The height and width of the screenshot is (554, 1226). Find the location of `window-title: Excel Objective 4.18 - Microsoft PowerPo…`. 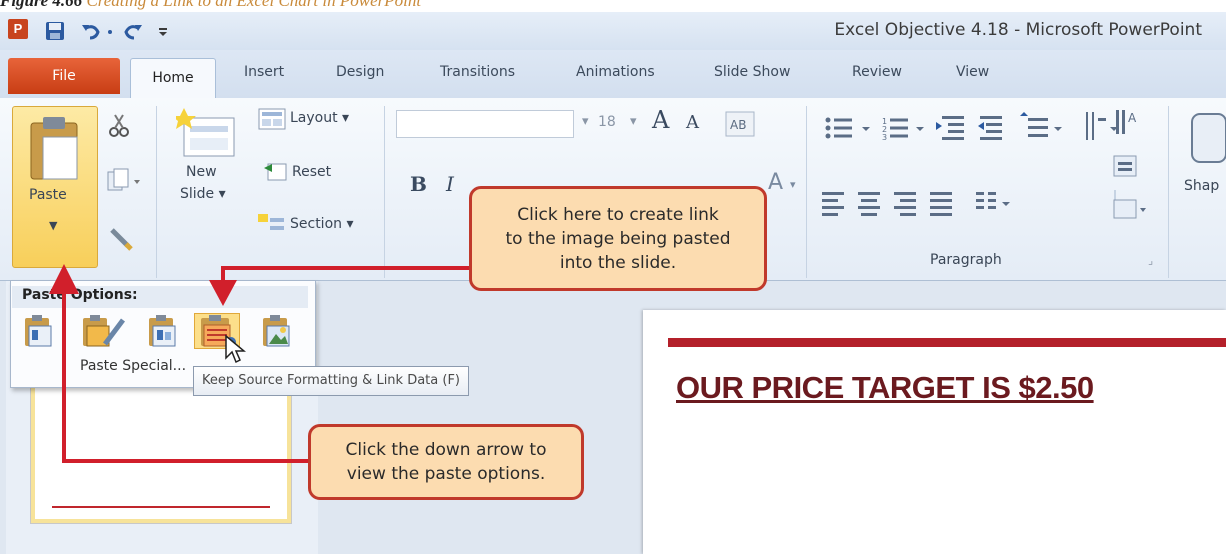

window-title: Excel Objective 4.18 - Microsoft PowerPo… is located at coordinates (1018, 30).